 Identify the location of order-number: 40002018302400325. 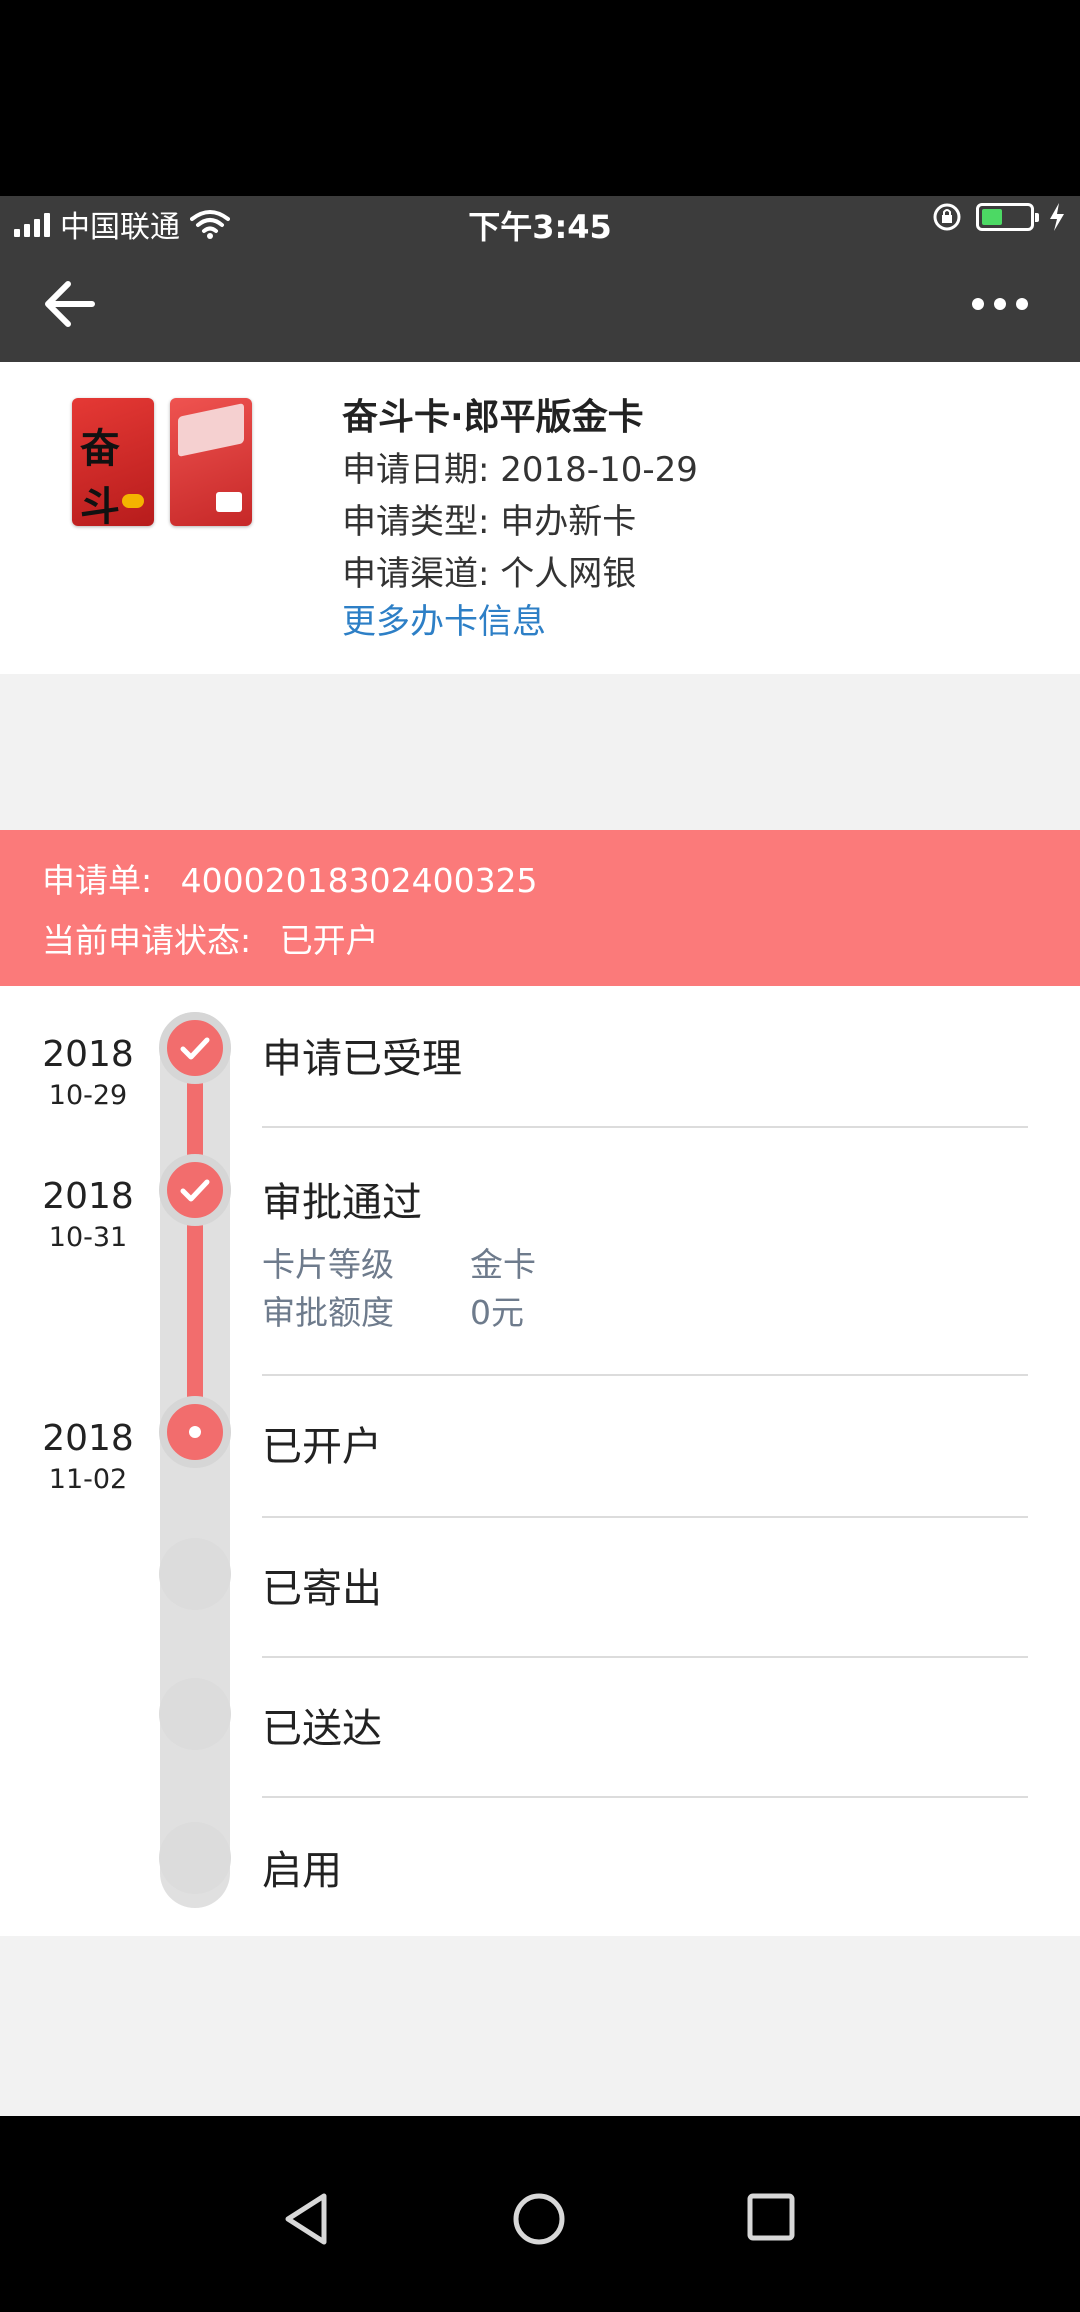
(359, 880).